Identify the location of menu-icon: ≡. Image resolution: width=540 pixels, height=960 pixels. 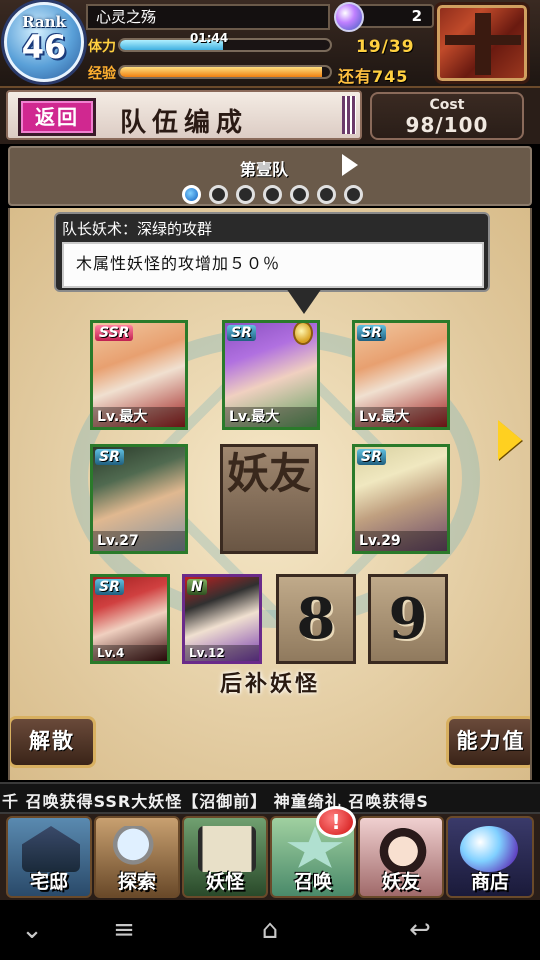
(124, 930).